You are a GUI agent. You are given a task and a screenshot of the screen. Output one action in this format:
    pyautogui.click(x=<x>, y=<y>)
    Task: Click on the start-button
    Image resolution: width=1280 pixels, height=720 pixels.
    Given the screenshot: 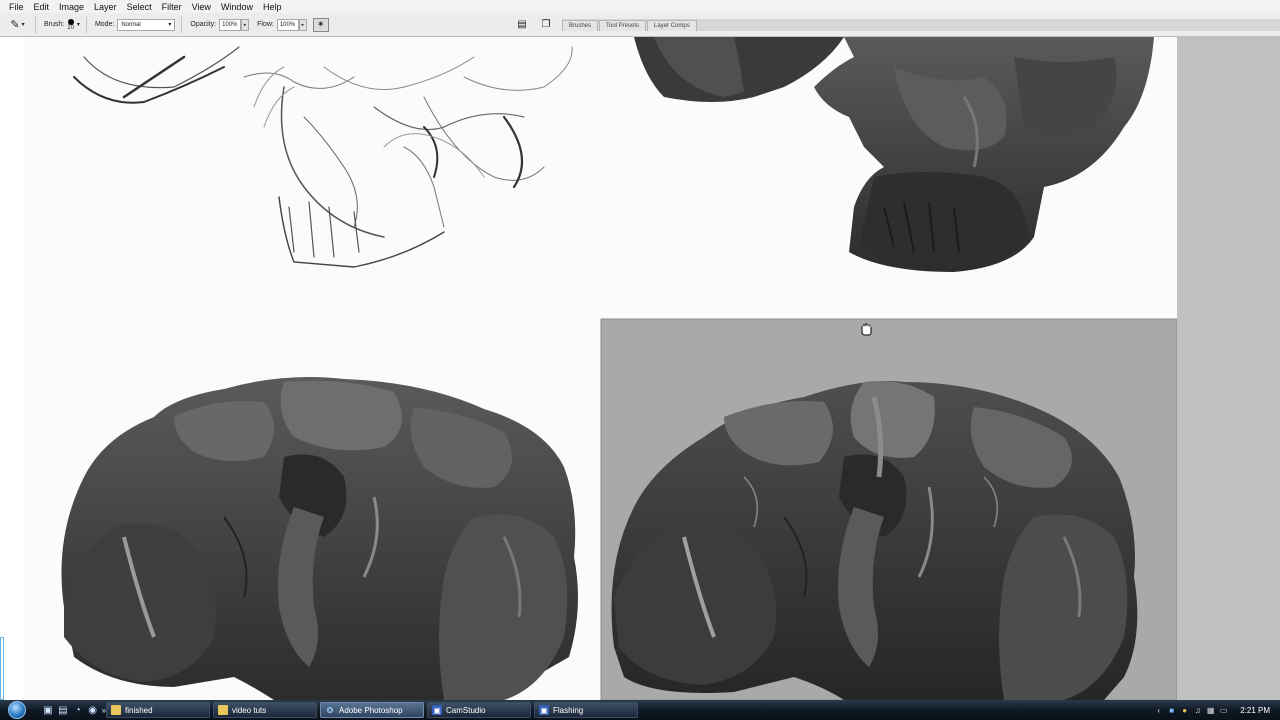 What is the action you would take?
    pyautogui.click(x=17, y=710)
    